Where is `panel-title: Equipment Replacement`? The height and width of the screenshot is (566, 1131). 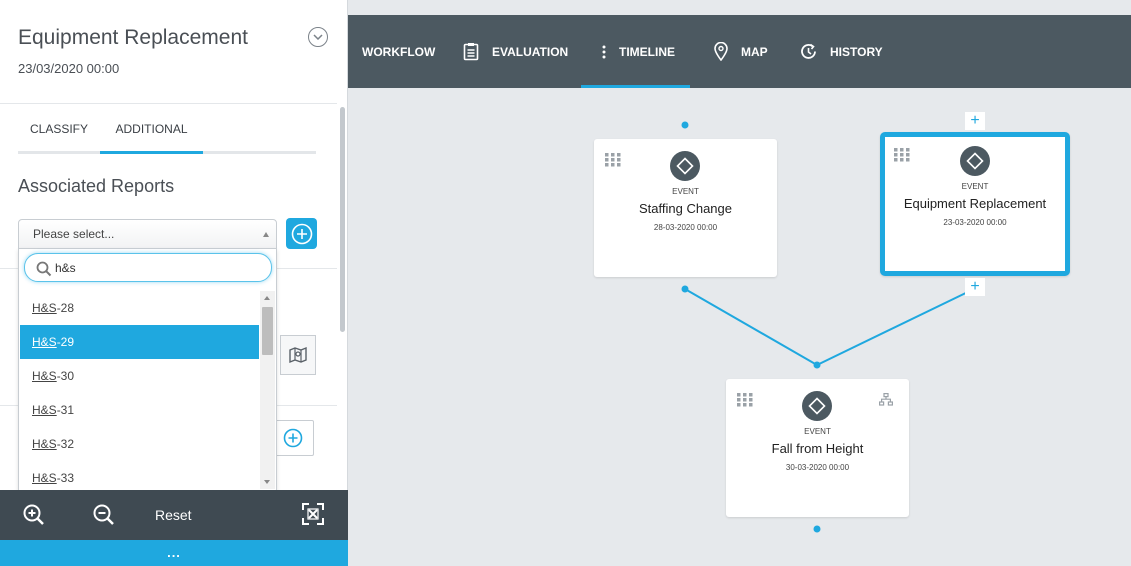
panel-title: Equipment Replacement is located at coordinates (133, 37).